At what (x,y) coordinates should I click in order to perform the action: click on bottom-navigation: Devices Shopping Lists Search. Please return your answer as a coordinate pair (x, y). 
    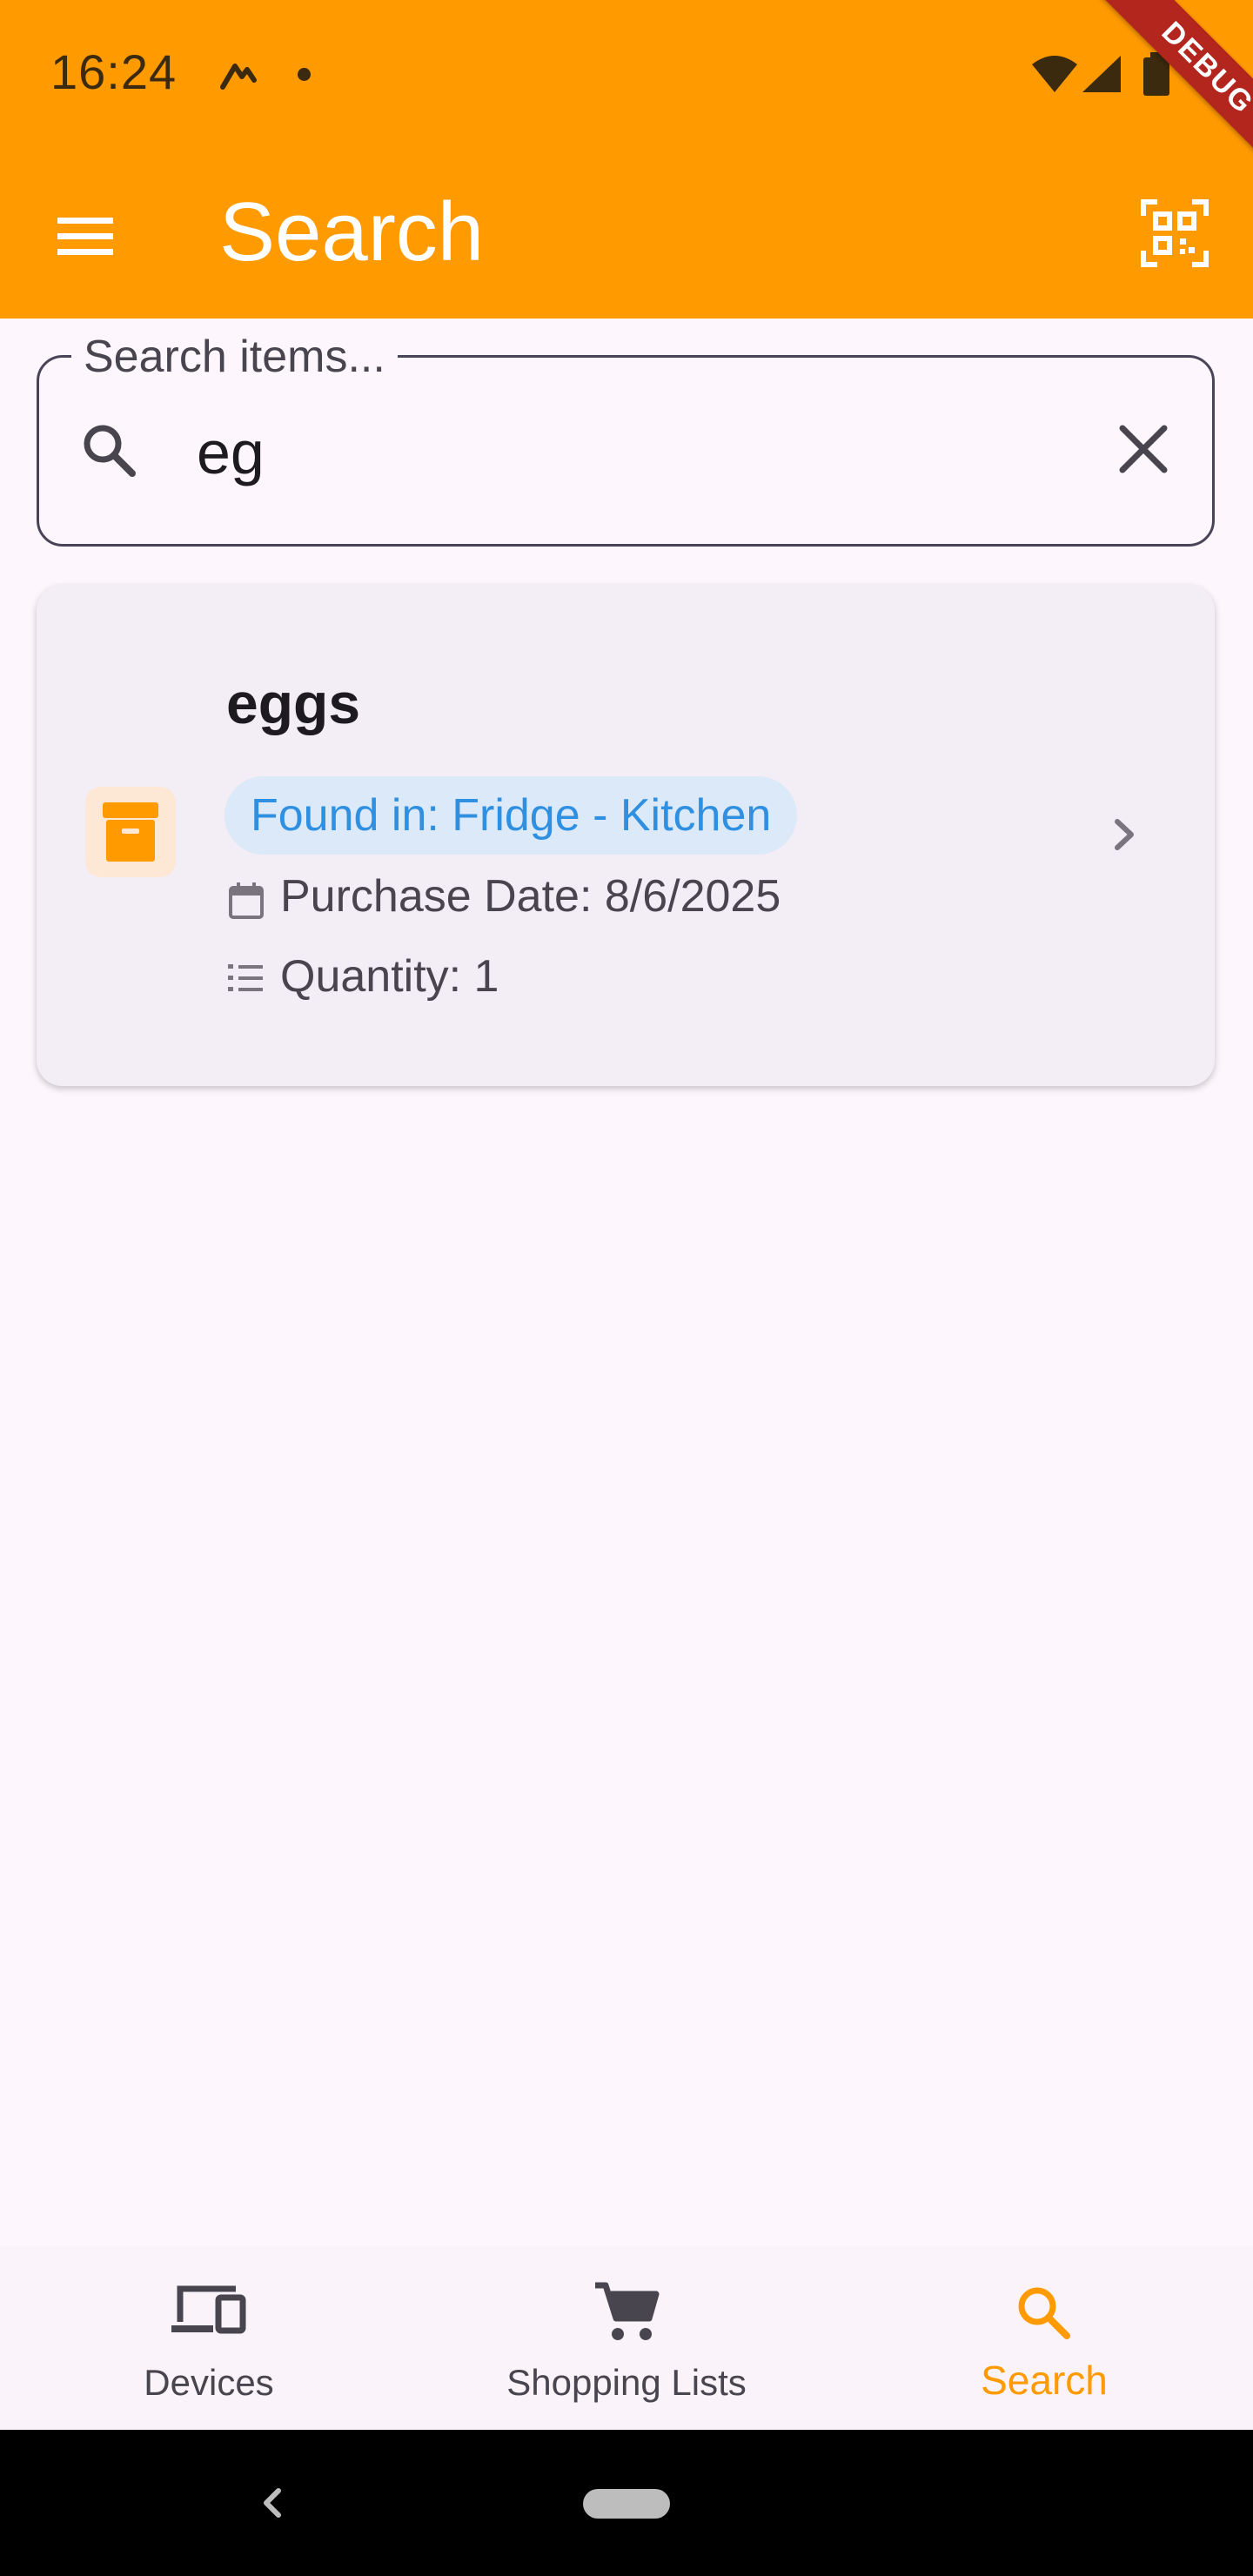
    Looking at the image, I should click on (626, 2338).